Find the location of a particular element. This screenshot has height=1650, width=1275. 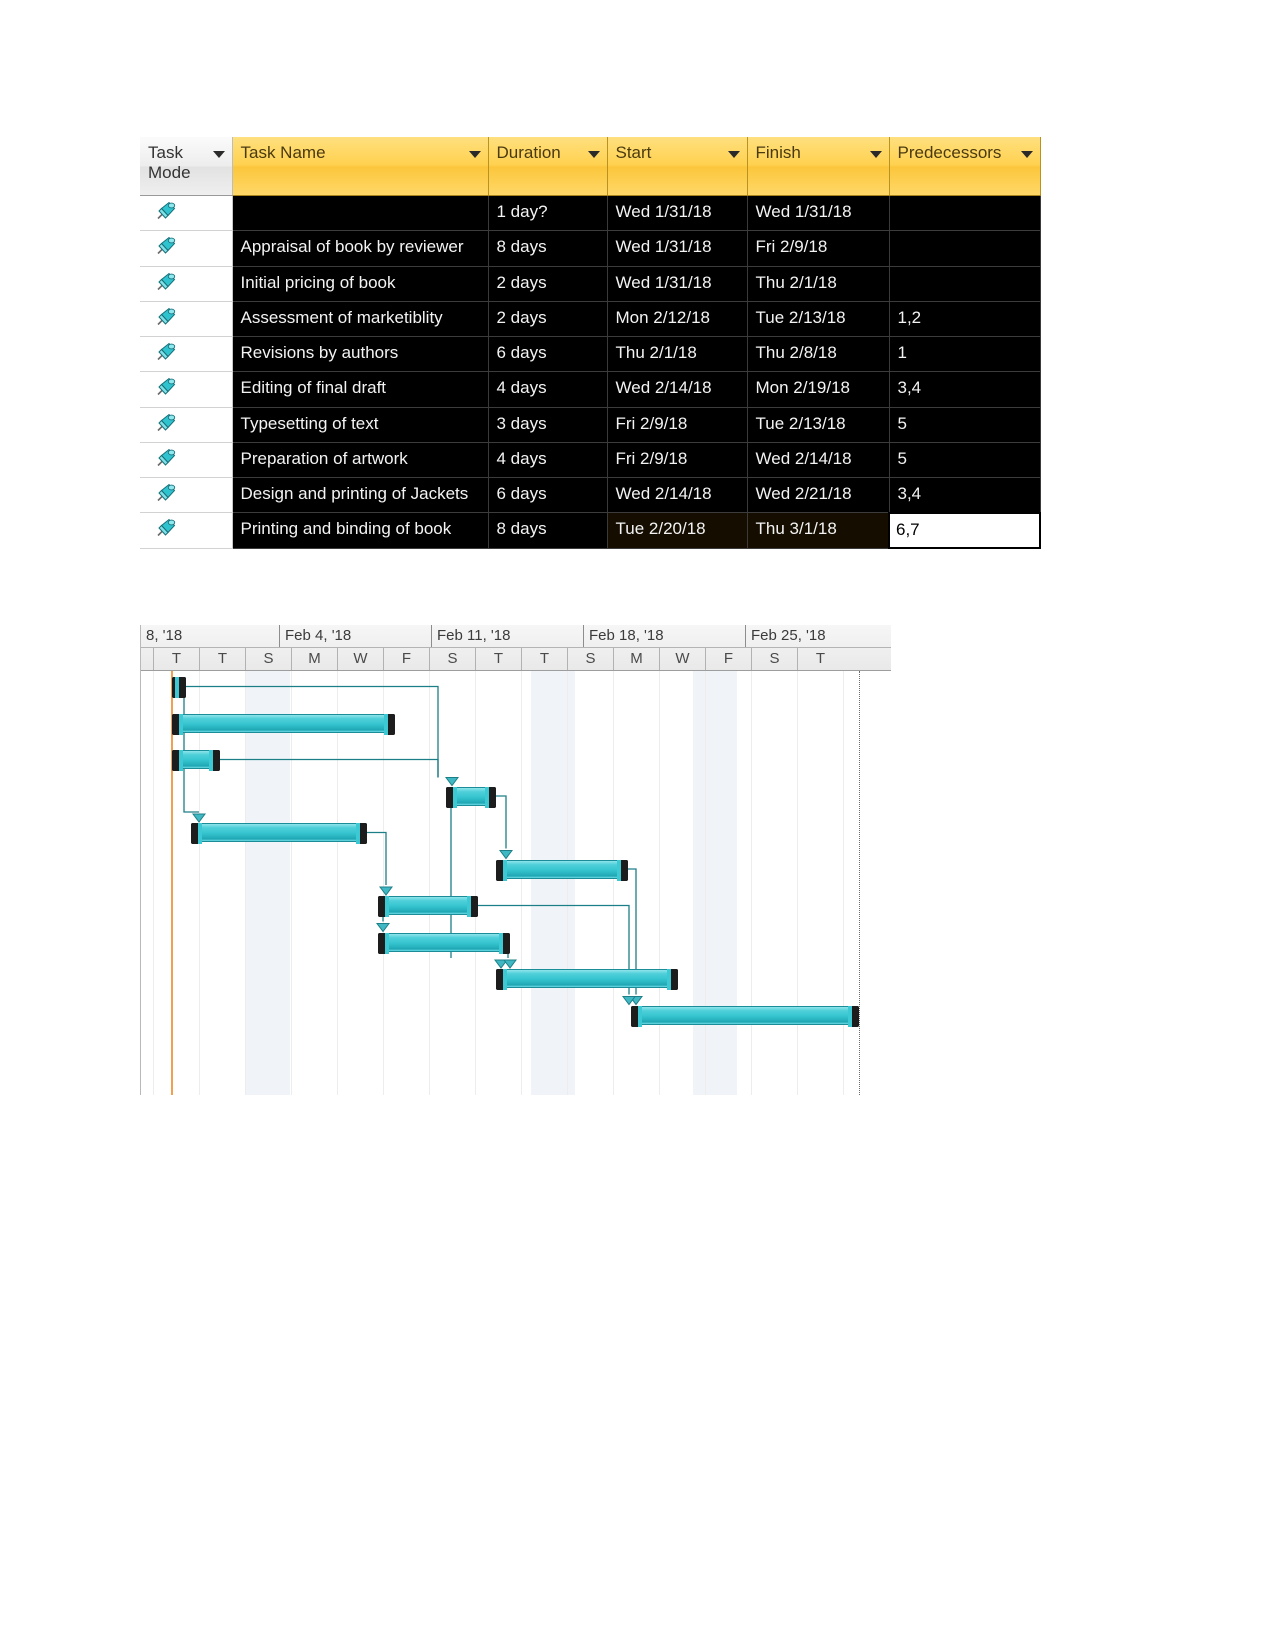

finish-date-cell: Thu 2/1/18 is located at coordinates (818, 284).